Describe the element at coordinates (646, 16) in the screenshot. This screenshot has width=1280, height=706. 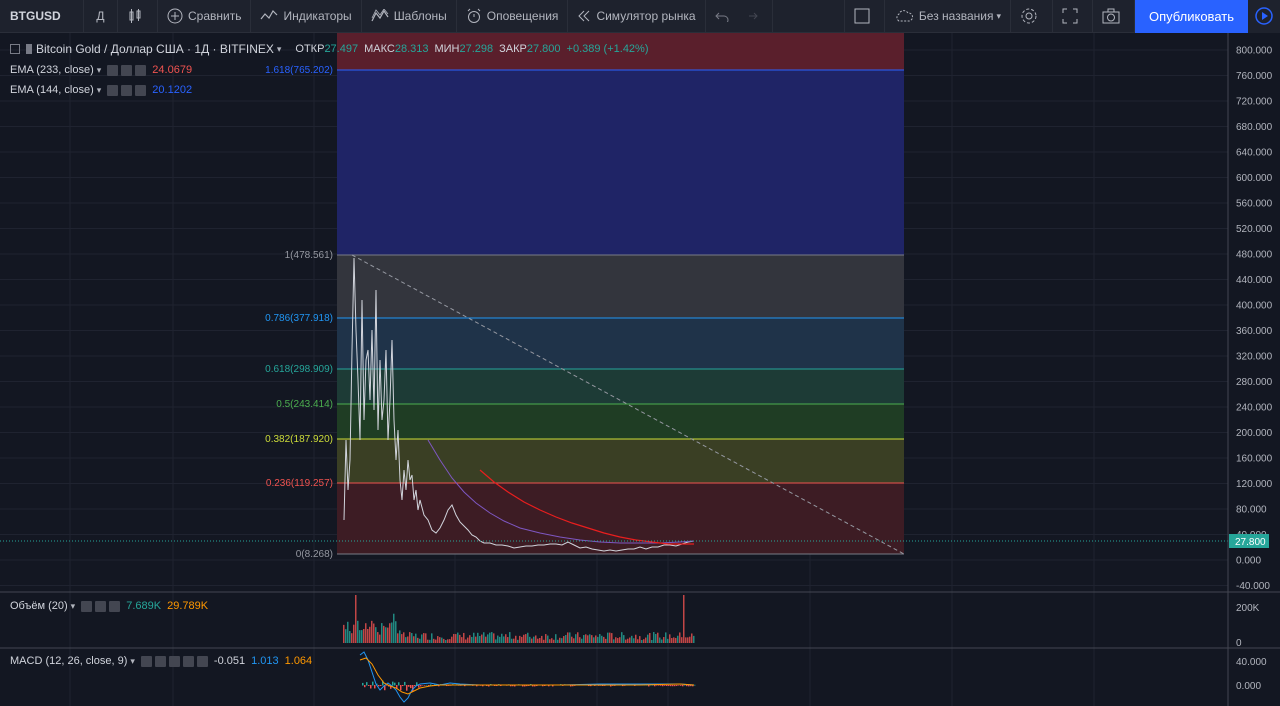
I see `replay-label: Симулятор рынка` at that location.